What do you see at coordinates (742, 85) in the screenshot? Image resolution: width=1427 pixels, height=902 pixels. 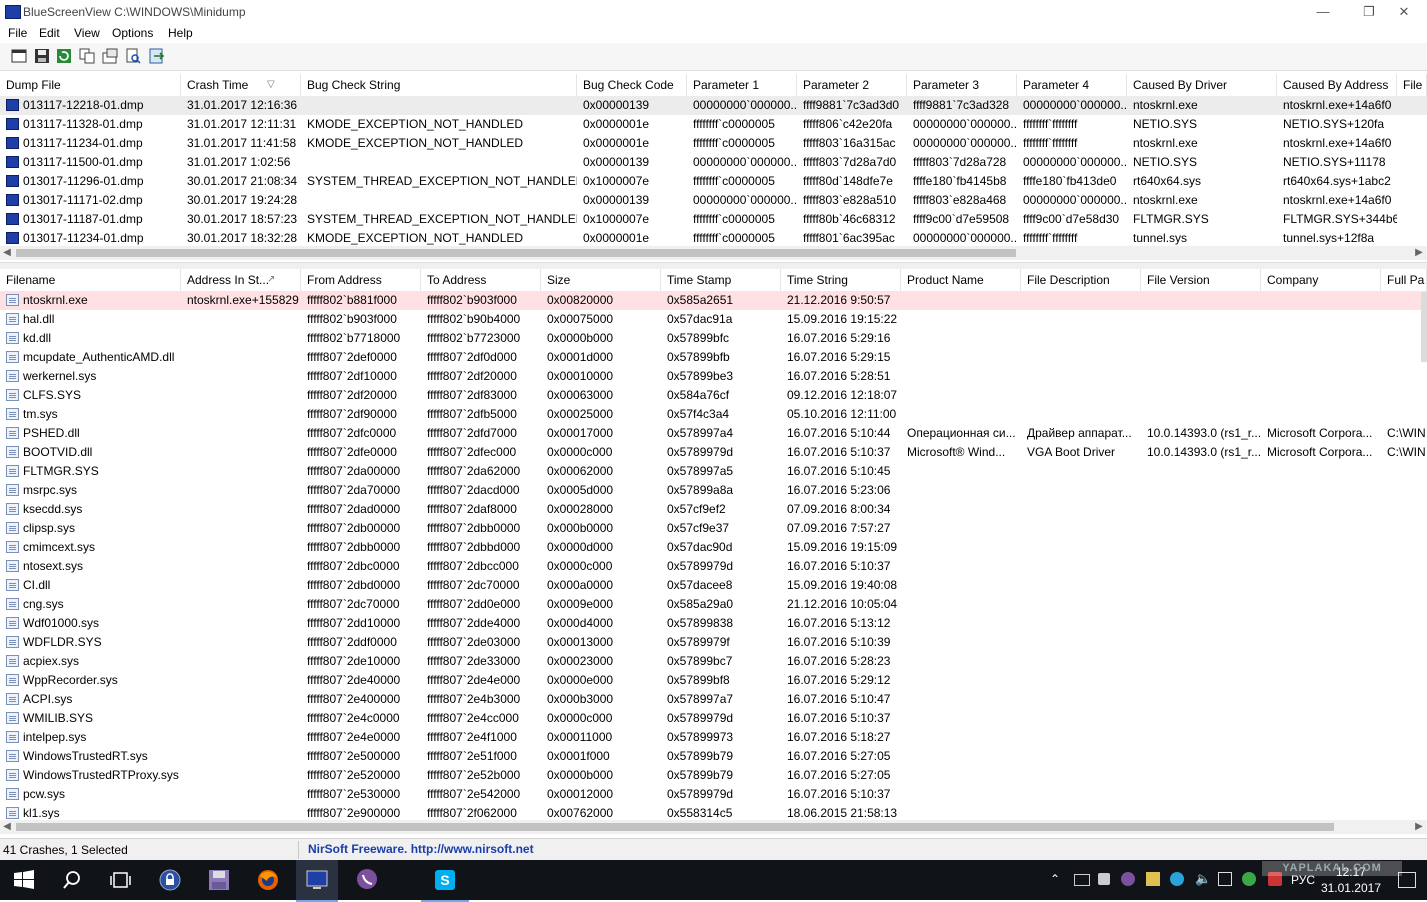 I see `column-header-parameter-1: Parameter 1` at bounding box center [742, 85].